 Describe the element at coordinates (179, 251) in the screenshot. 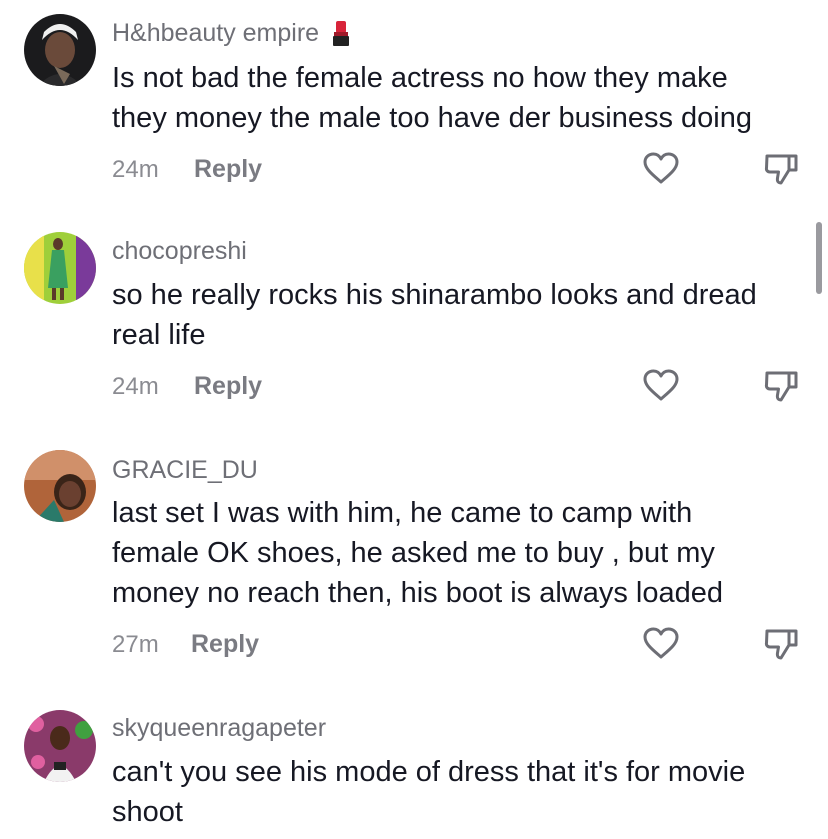

I see `comment-username: chocopreshi` at that location.